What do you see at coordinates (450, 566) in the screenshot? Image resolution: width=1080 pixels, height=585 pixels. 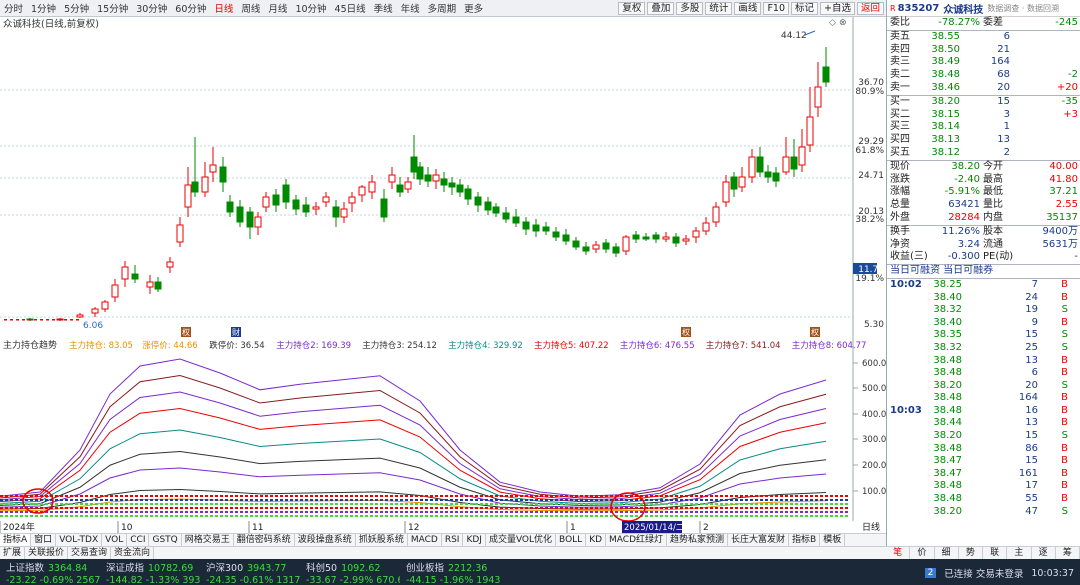 I see `index-item: 创业板指 2212.36` at bounding box center [450, 566].